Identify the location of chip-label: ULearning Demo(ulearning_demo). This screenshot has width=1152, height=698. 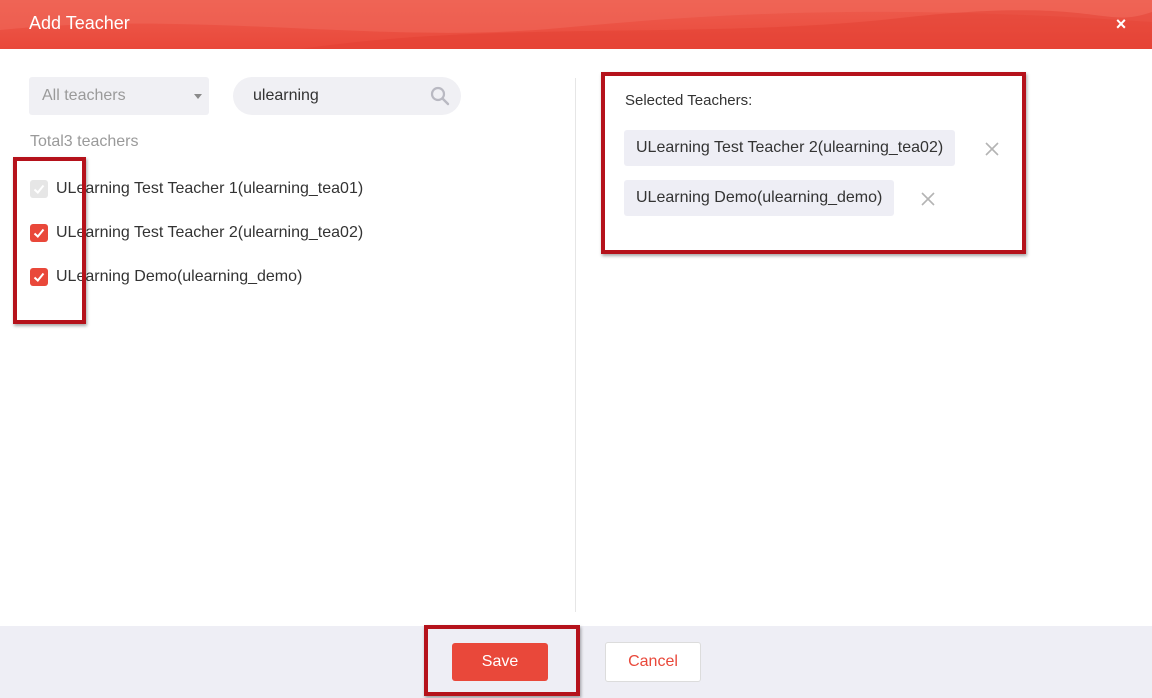
(759, 197).